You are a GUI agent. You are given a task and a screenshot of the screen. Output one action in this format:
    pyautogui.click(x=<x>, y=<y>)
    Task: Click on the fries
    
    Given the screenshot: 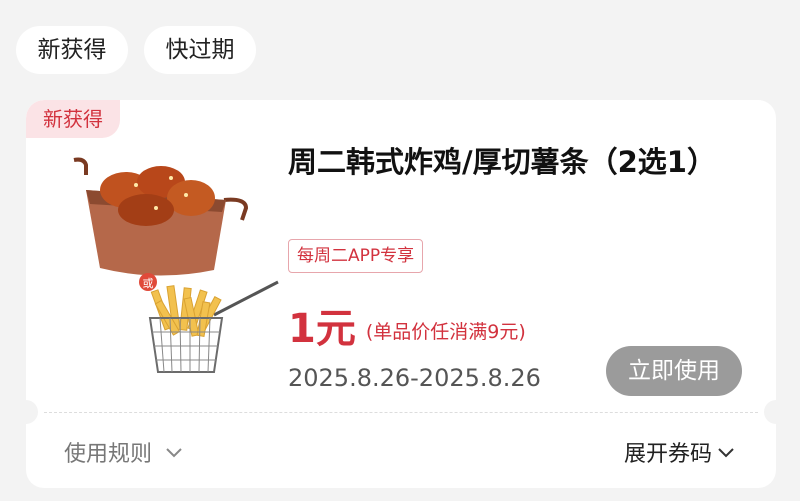 What is the action you would take?
    pyautogui.click(x=186, y=311)
    